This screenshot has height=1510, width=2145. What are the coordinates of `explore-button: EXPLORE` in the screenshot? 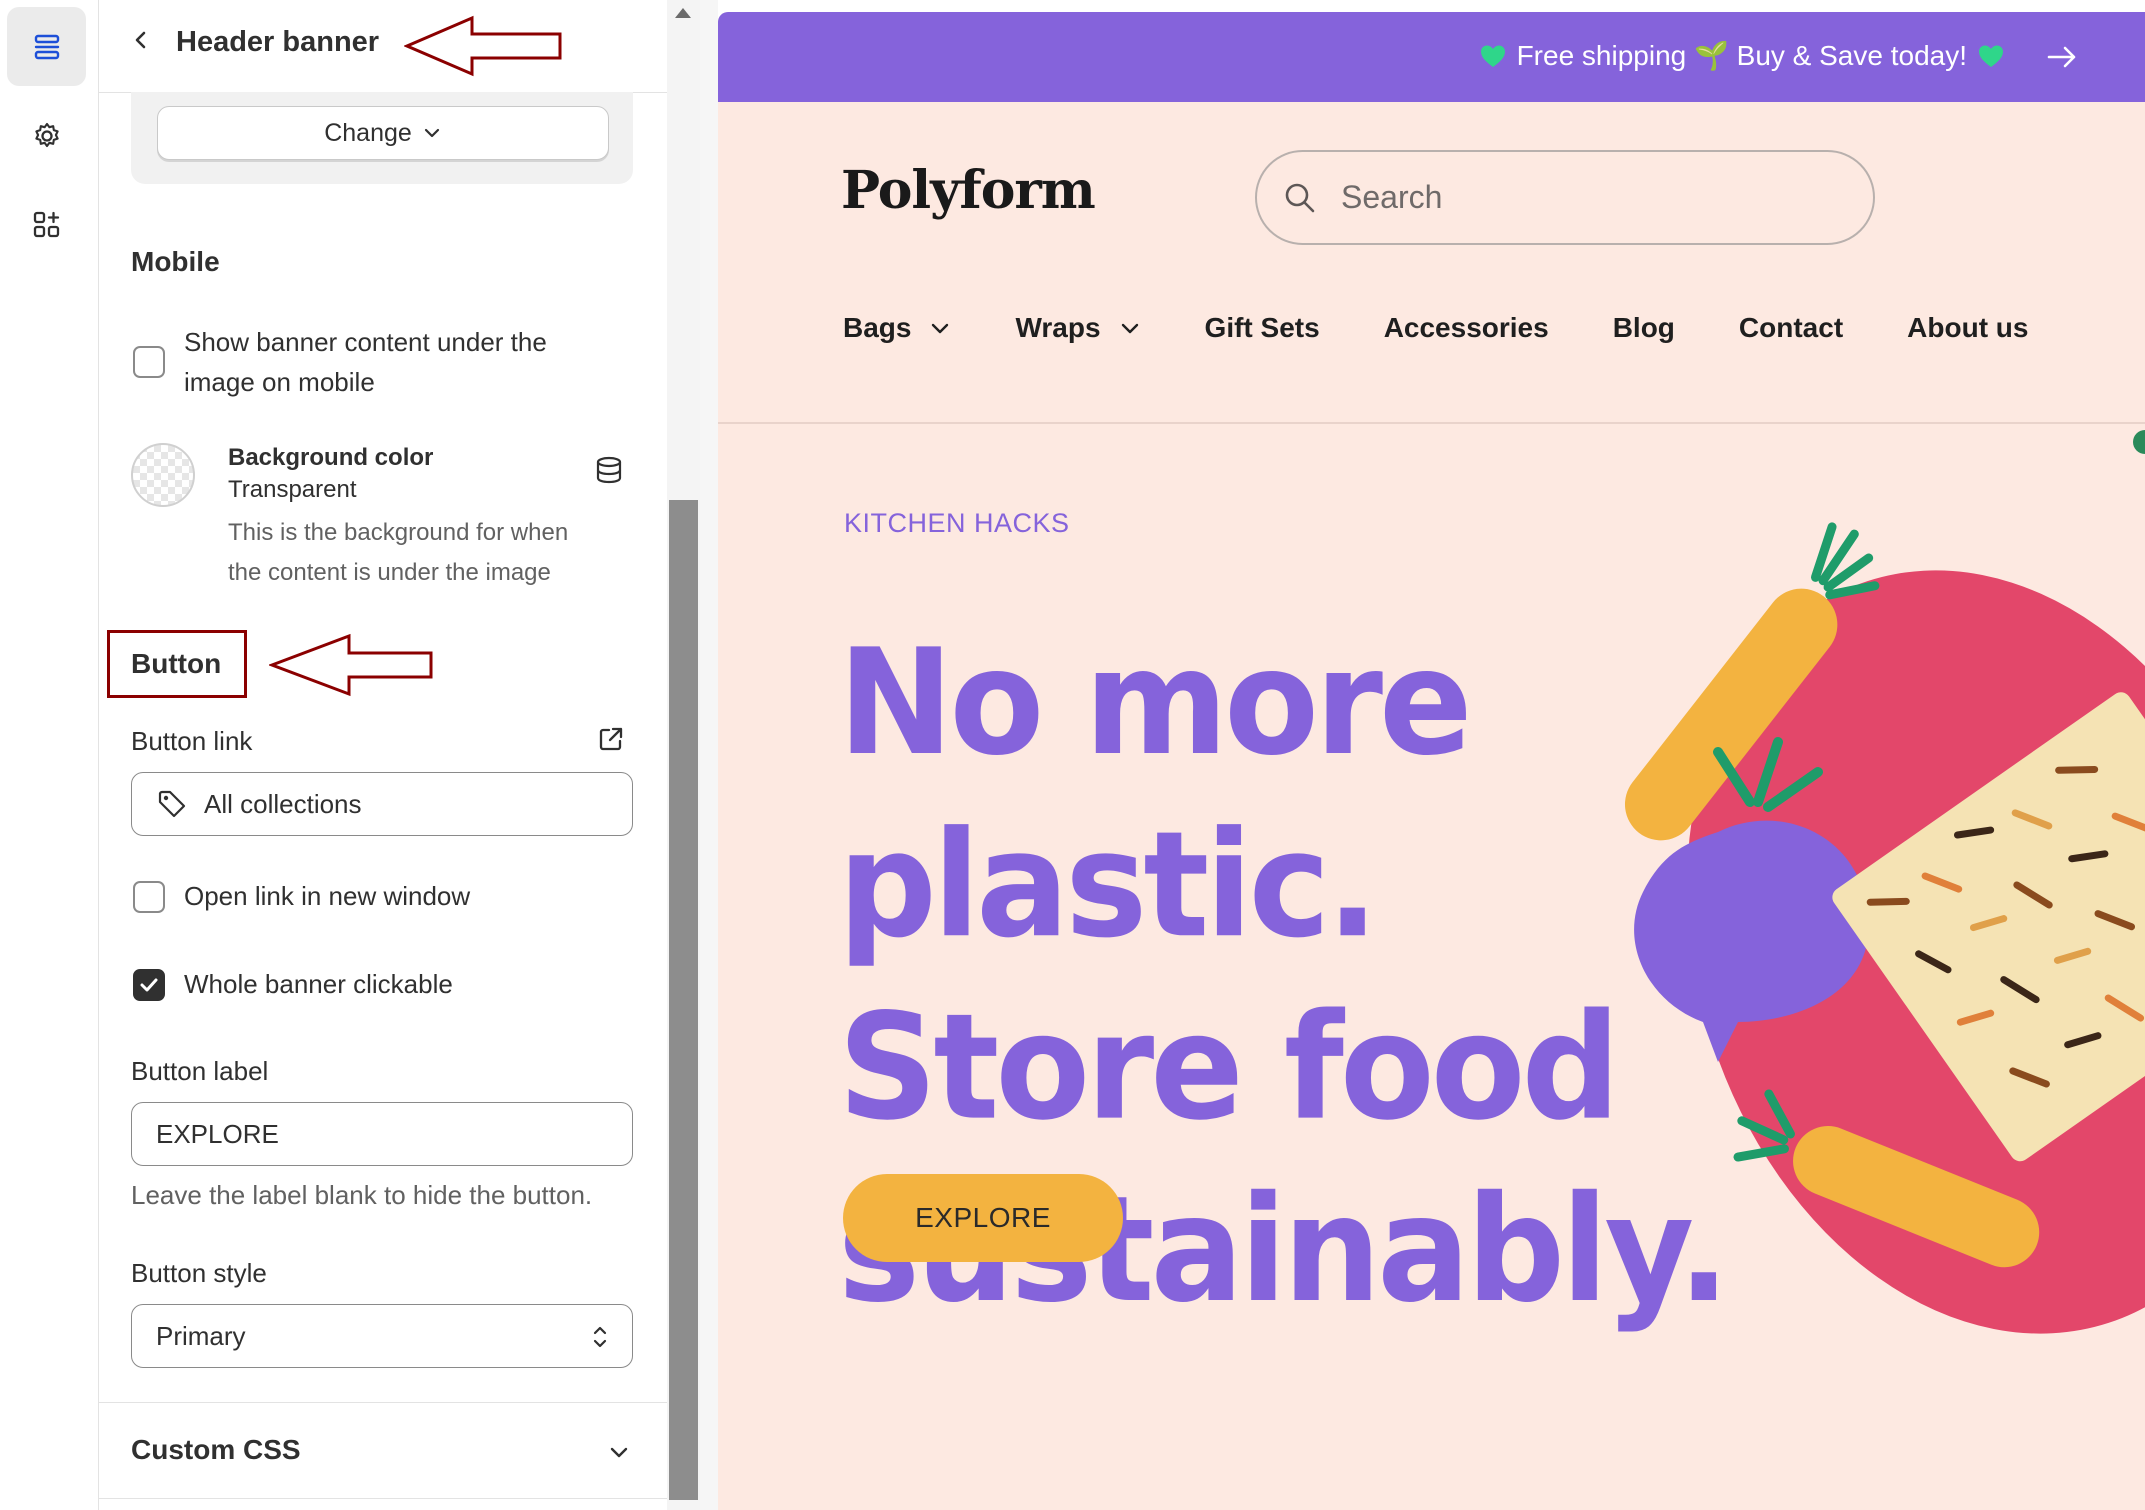 It's located at (983, 1218).